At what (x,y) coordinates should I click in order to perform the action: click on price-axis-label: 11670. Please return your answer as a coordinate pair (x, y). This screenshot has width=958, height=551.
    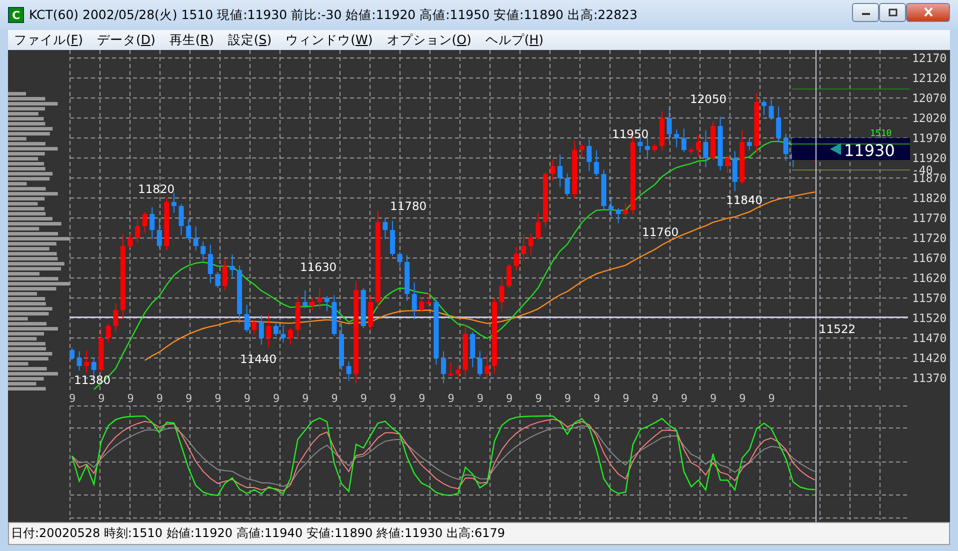
    Looking at the image, I should click on (929, 258).